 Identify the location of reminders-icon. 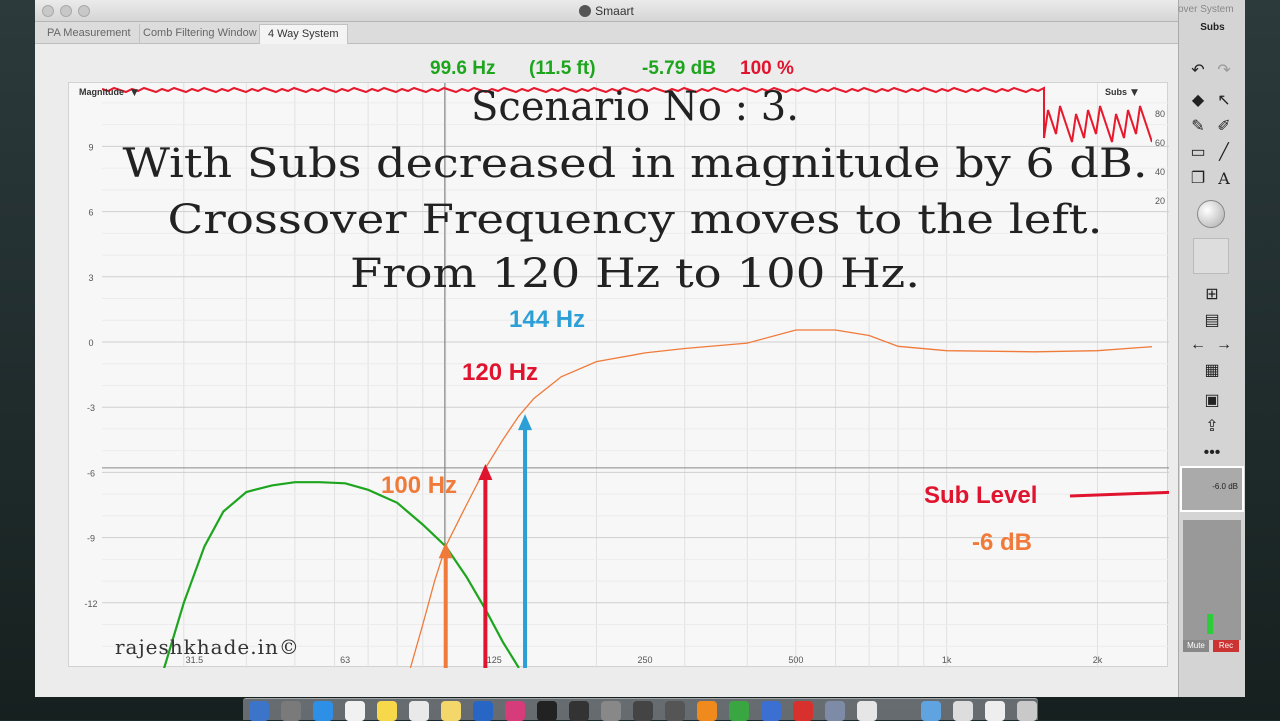
(419, 711).